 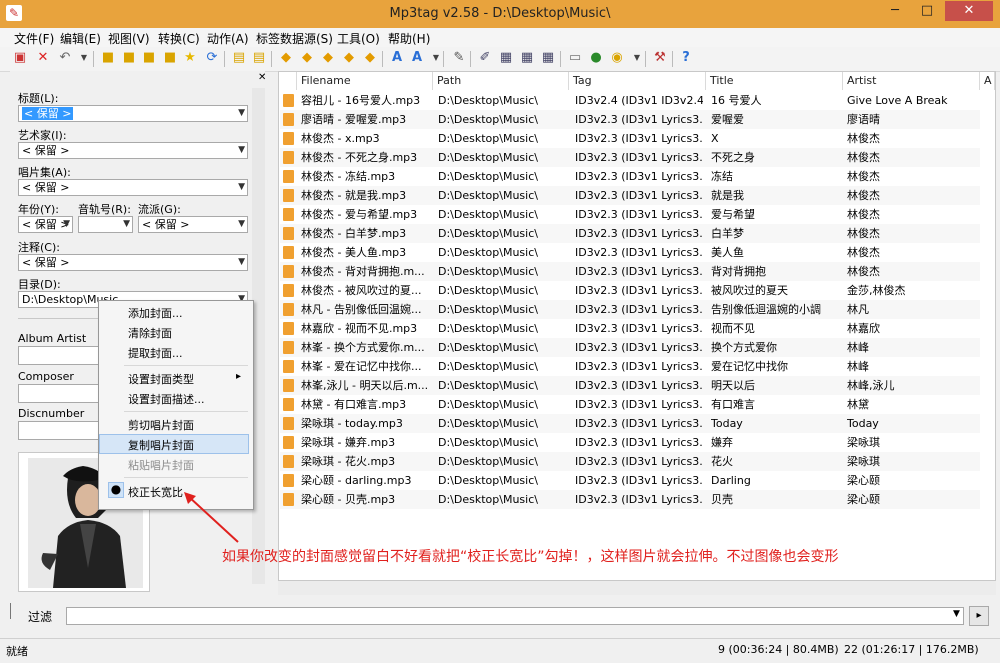 I want to click on track-field: ▼, so click(x=105, y=224).